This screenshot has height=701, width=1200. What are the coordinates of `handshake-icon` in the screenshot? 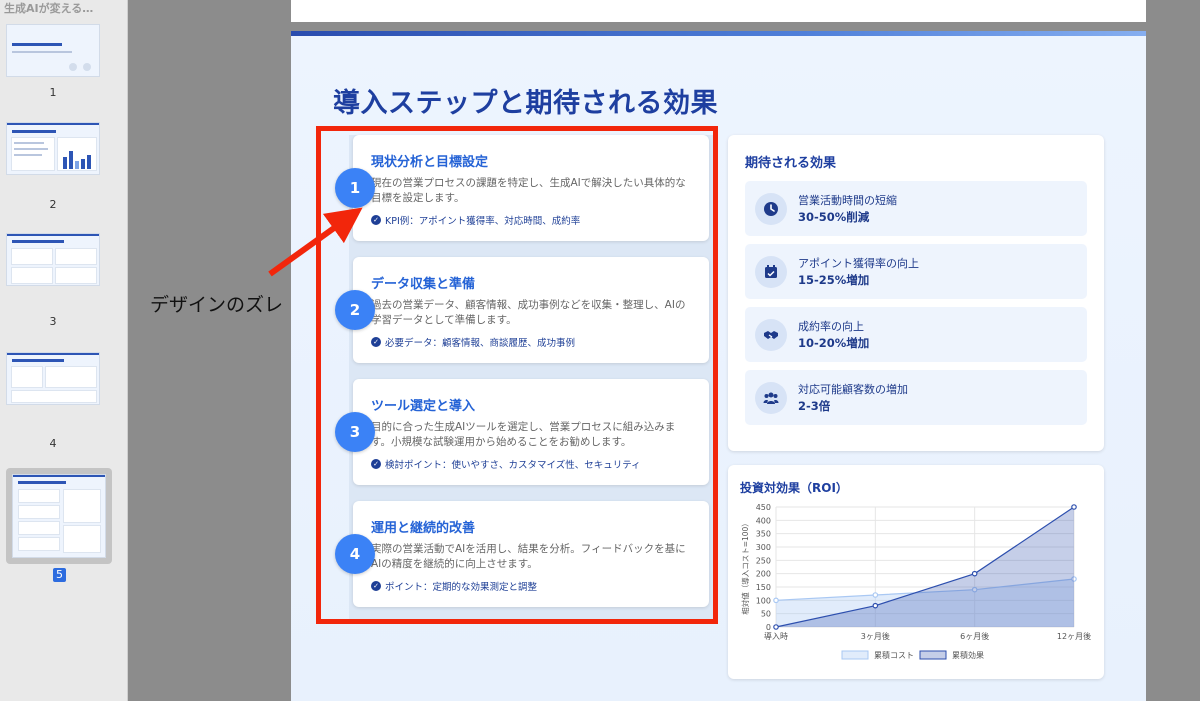 It's located at (771, 335).